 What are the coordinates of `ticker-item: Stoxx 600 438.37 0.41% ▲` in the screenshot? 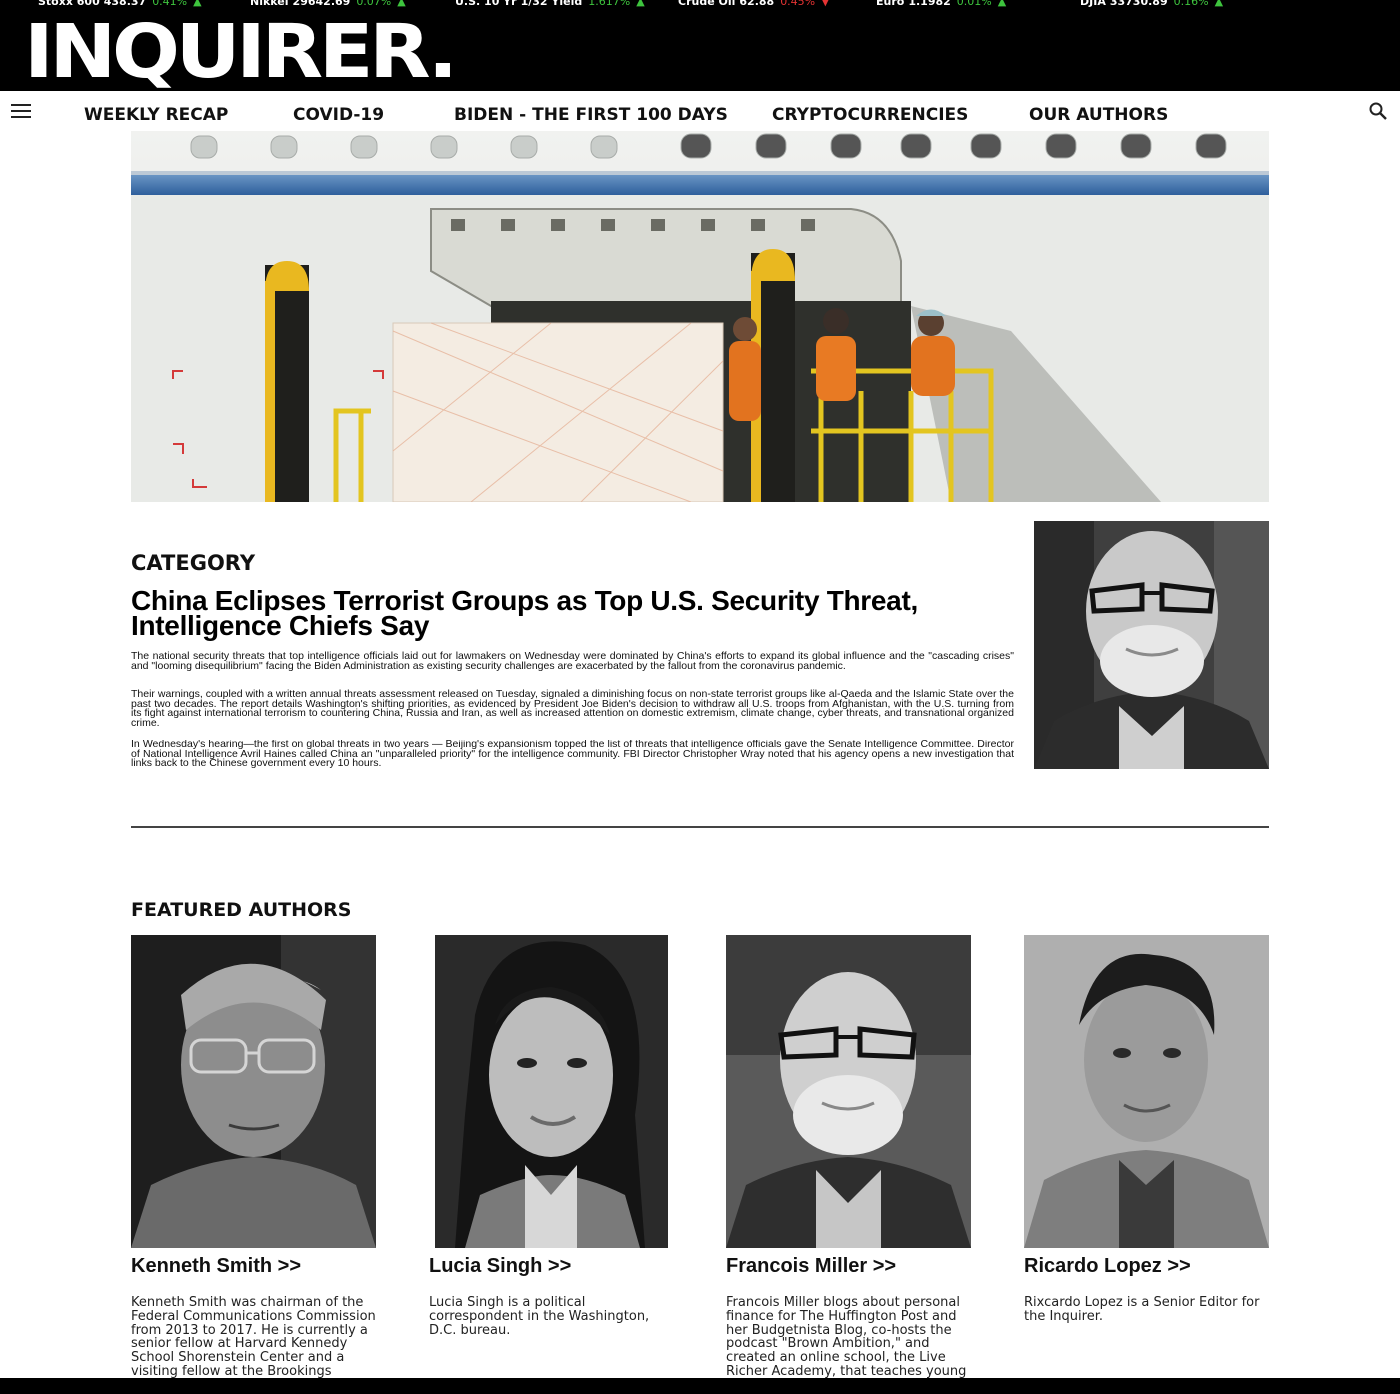 It's located at (120, 4).